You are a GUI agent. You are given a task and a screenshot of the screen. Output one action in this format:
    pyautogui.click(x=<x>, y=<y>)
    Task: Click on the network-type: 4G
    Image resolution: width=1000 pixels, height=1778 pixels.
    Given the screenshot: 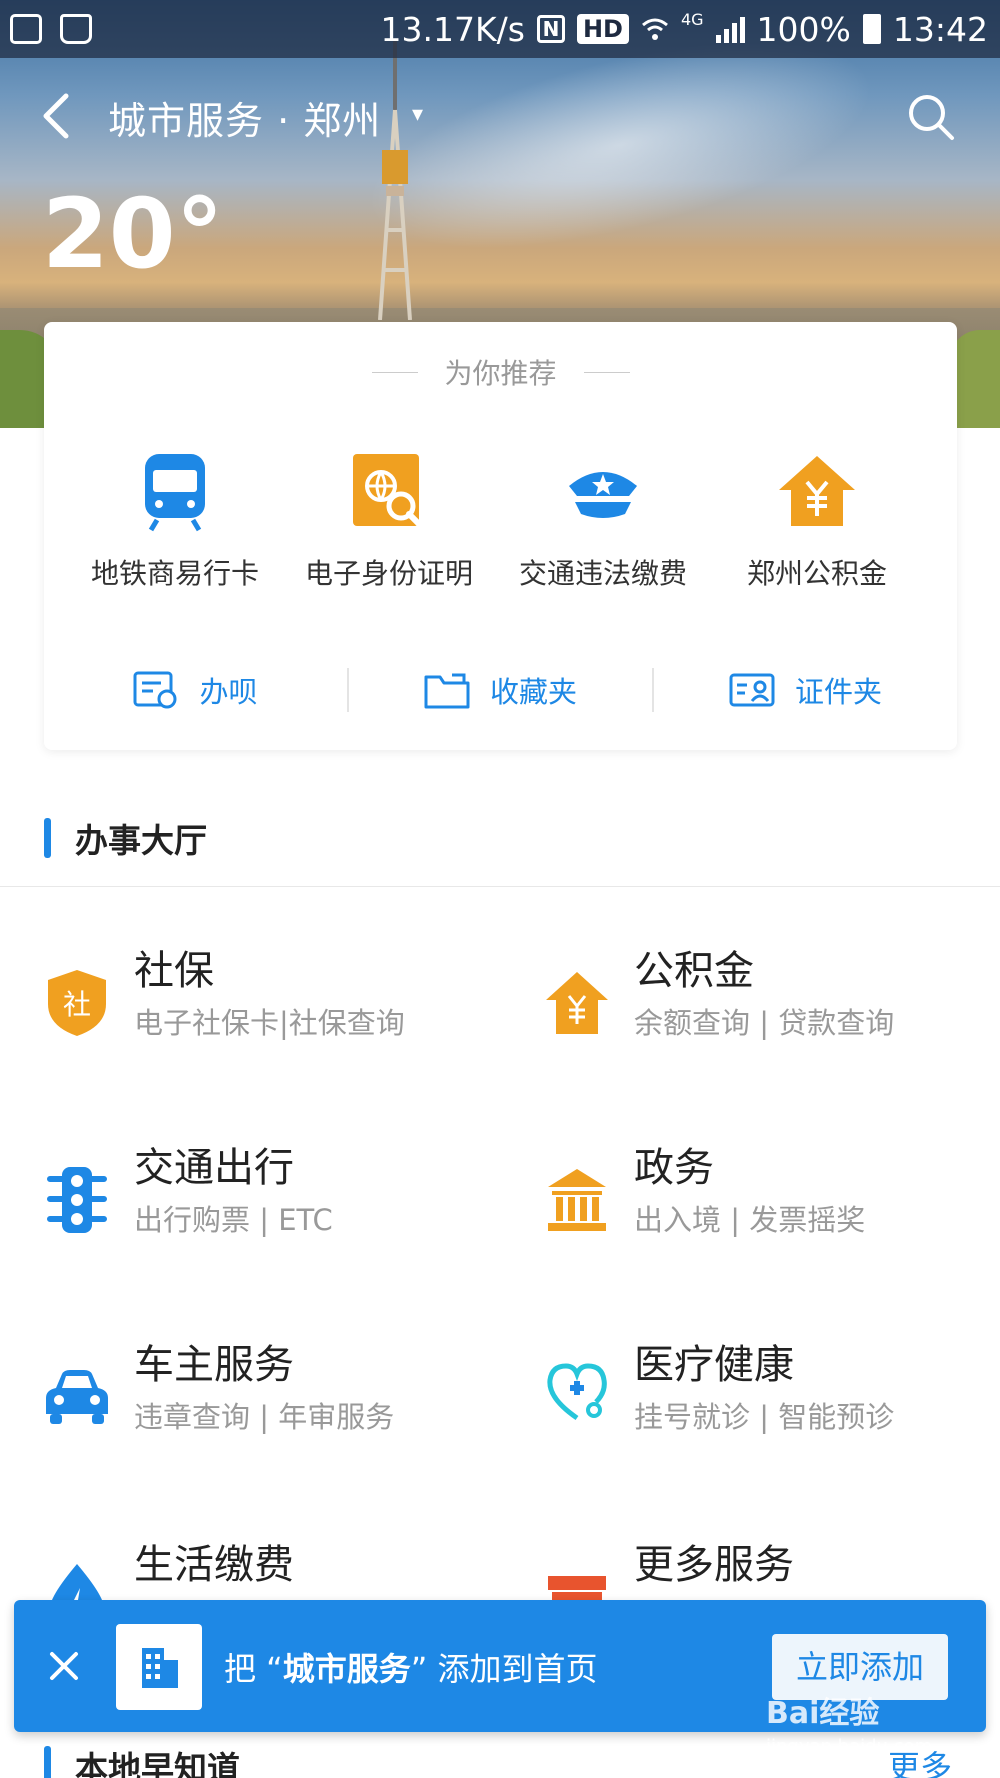 What is the action you would take?
    pyautogui.click(x=692, y=19)
    